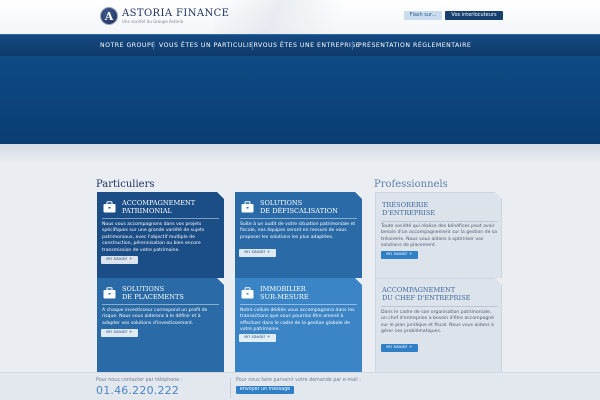  Describe the element at coordinates (176, 13) in the screenshot. I see `logo-name: ASTORIA FINANCE` at that location.